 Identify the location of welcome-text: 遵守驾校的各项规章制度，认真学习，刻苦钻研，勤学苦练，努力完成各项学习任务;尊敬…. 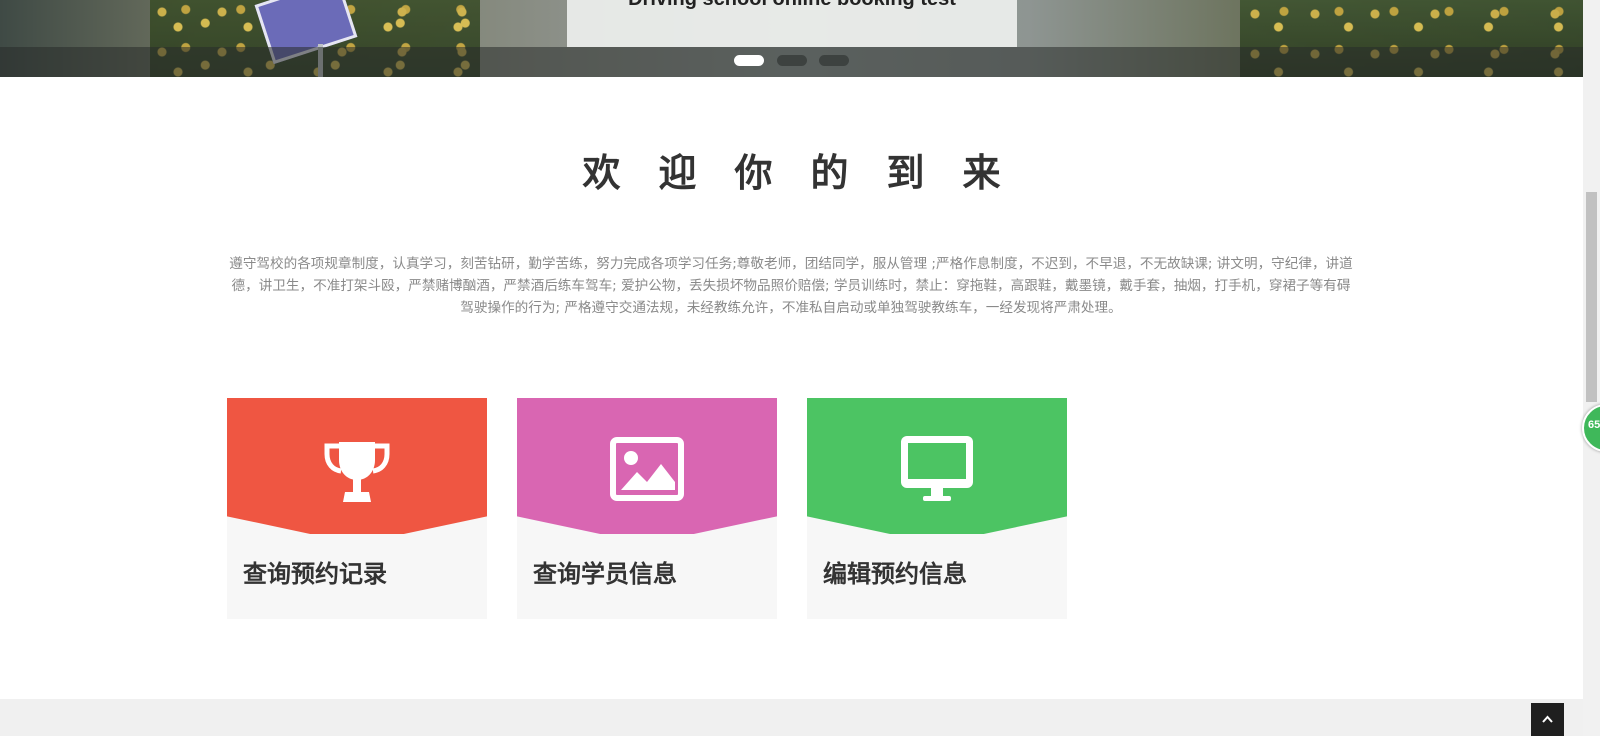
(791, 286).